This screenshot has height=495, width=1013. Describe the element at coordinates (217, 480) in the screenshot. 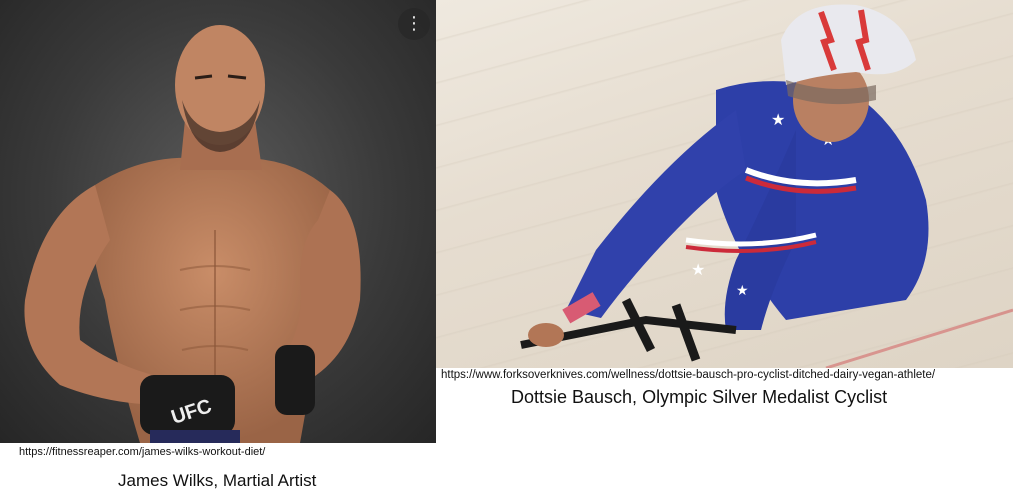

I see `caption-james-wilks: James Wilks, Martial Artist` at that location.